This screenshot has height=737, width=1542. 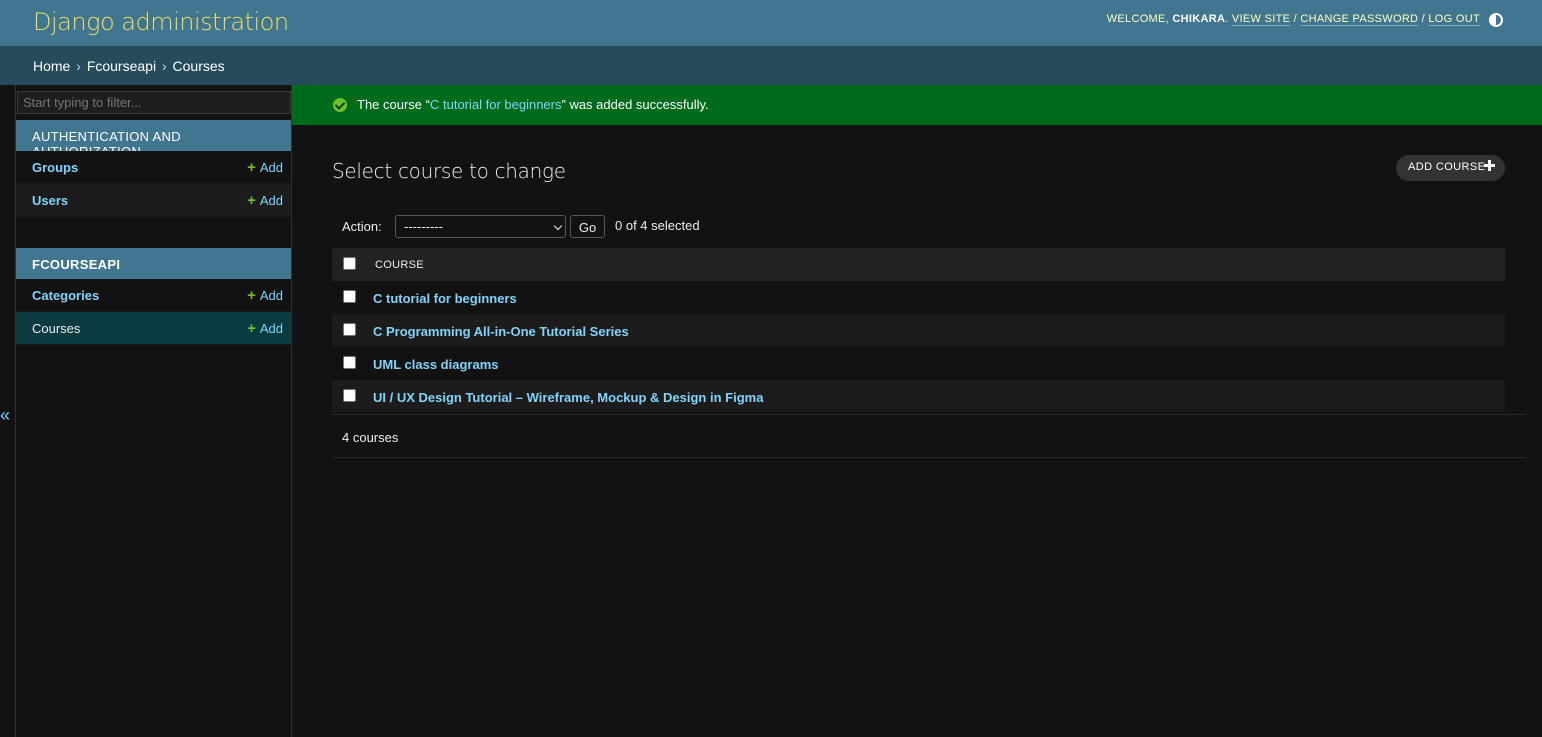 I want to click on message-course-link: C tutorial for beginners, so click(x=496, y=104).